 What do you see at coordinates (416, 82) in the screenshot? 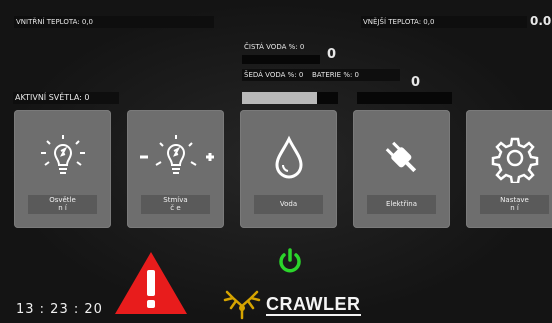
I see `battery-value: 0` at bounding box center [416, 82].